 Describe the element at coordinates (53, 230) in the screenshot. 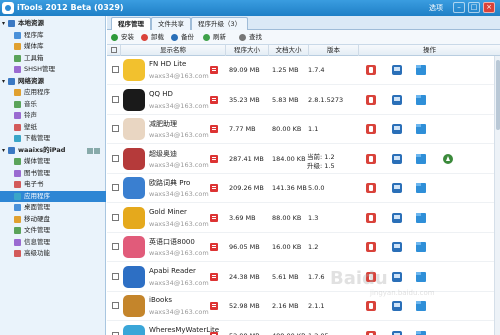

I see `sidebar-item-2-6: 文件管理` at that location.